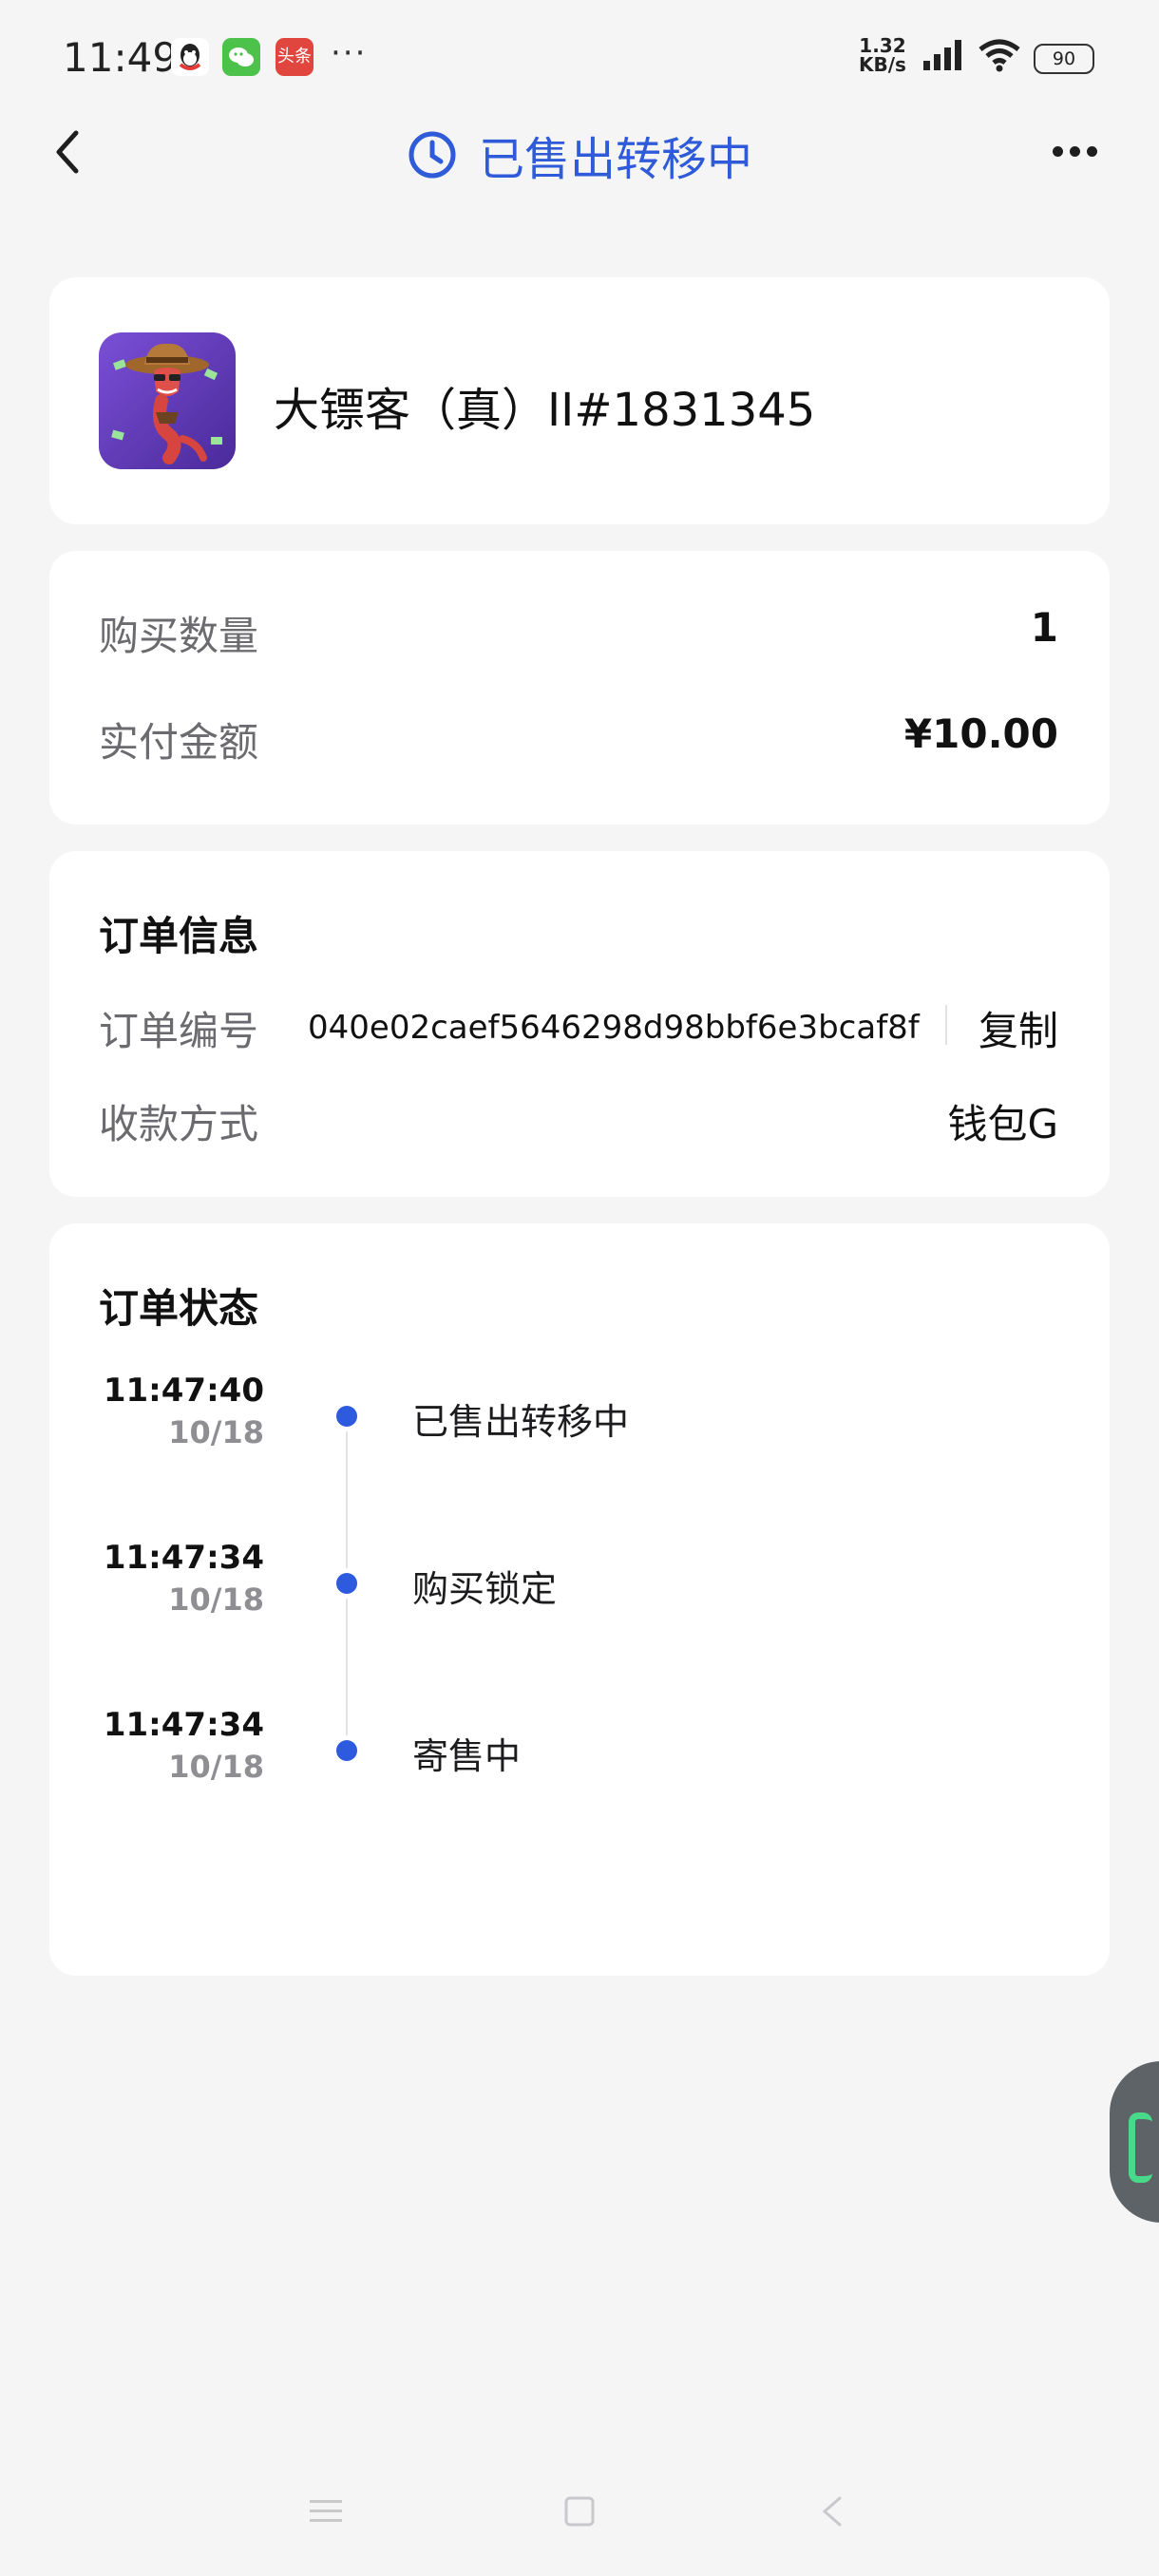  Describe the element at coordinates (1002, 1124) in the screenshot. I see `payment-method-value: 钱包G` at that location.